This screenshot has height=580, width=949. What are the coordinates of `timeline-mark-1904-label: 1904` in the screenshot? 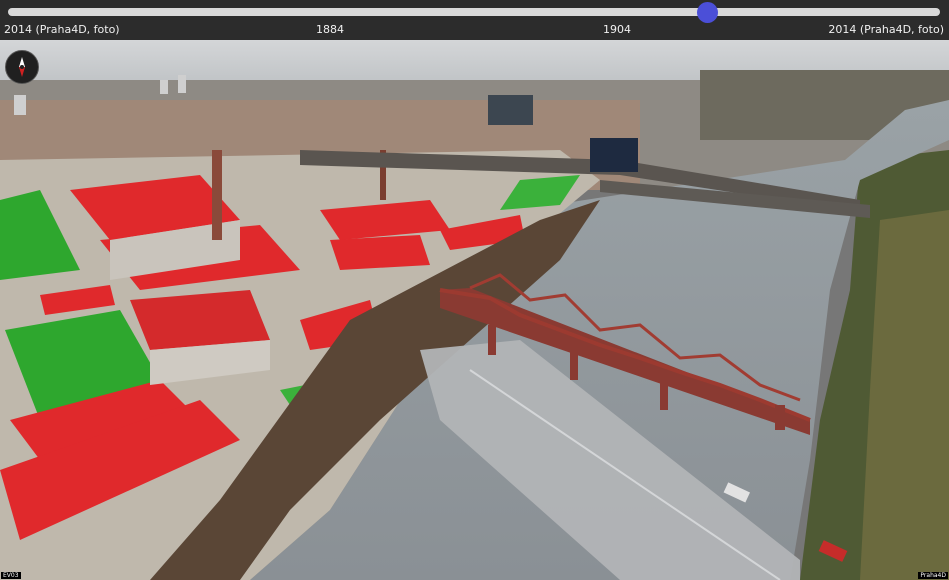 It's located at (617, 29).